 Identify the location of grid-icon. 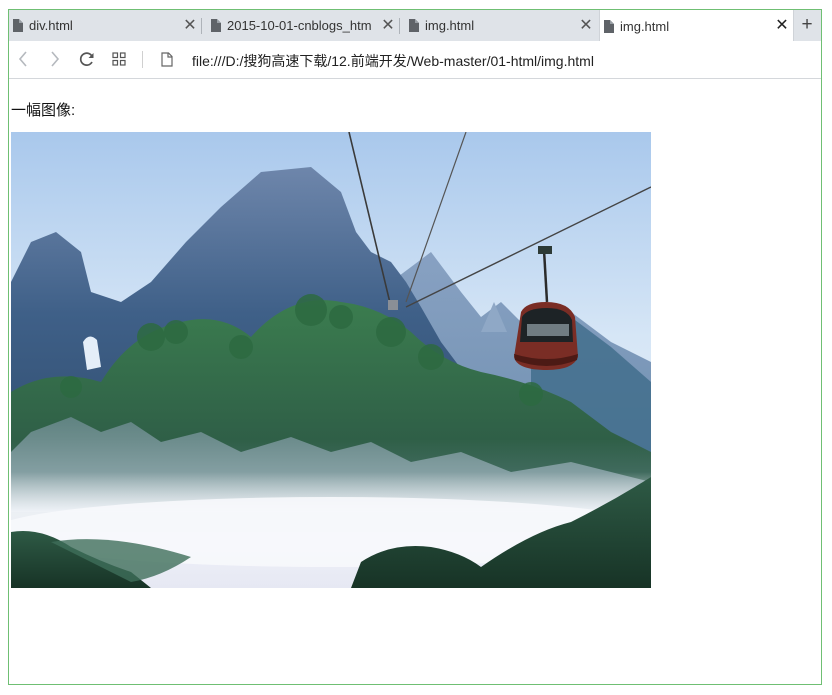
(119, 59).